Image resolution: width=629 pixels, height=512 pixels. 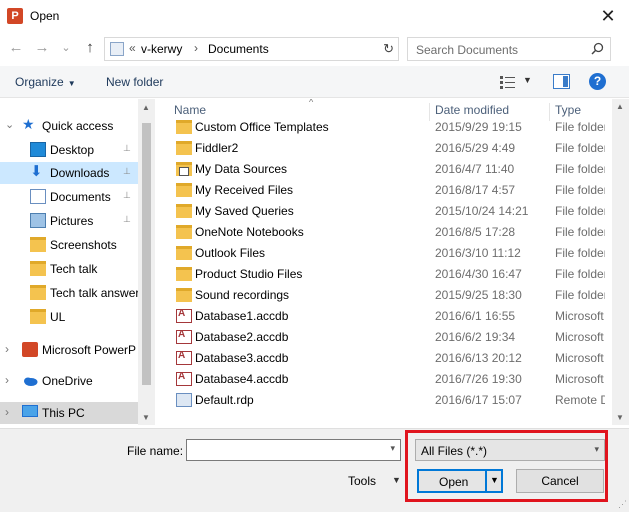 I want to click on file-row: Database1.accdb 2016/6/1 16:55 Microsoft, so click(x=388, y=316).